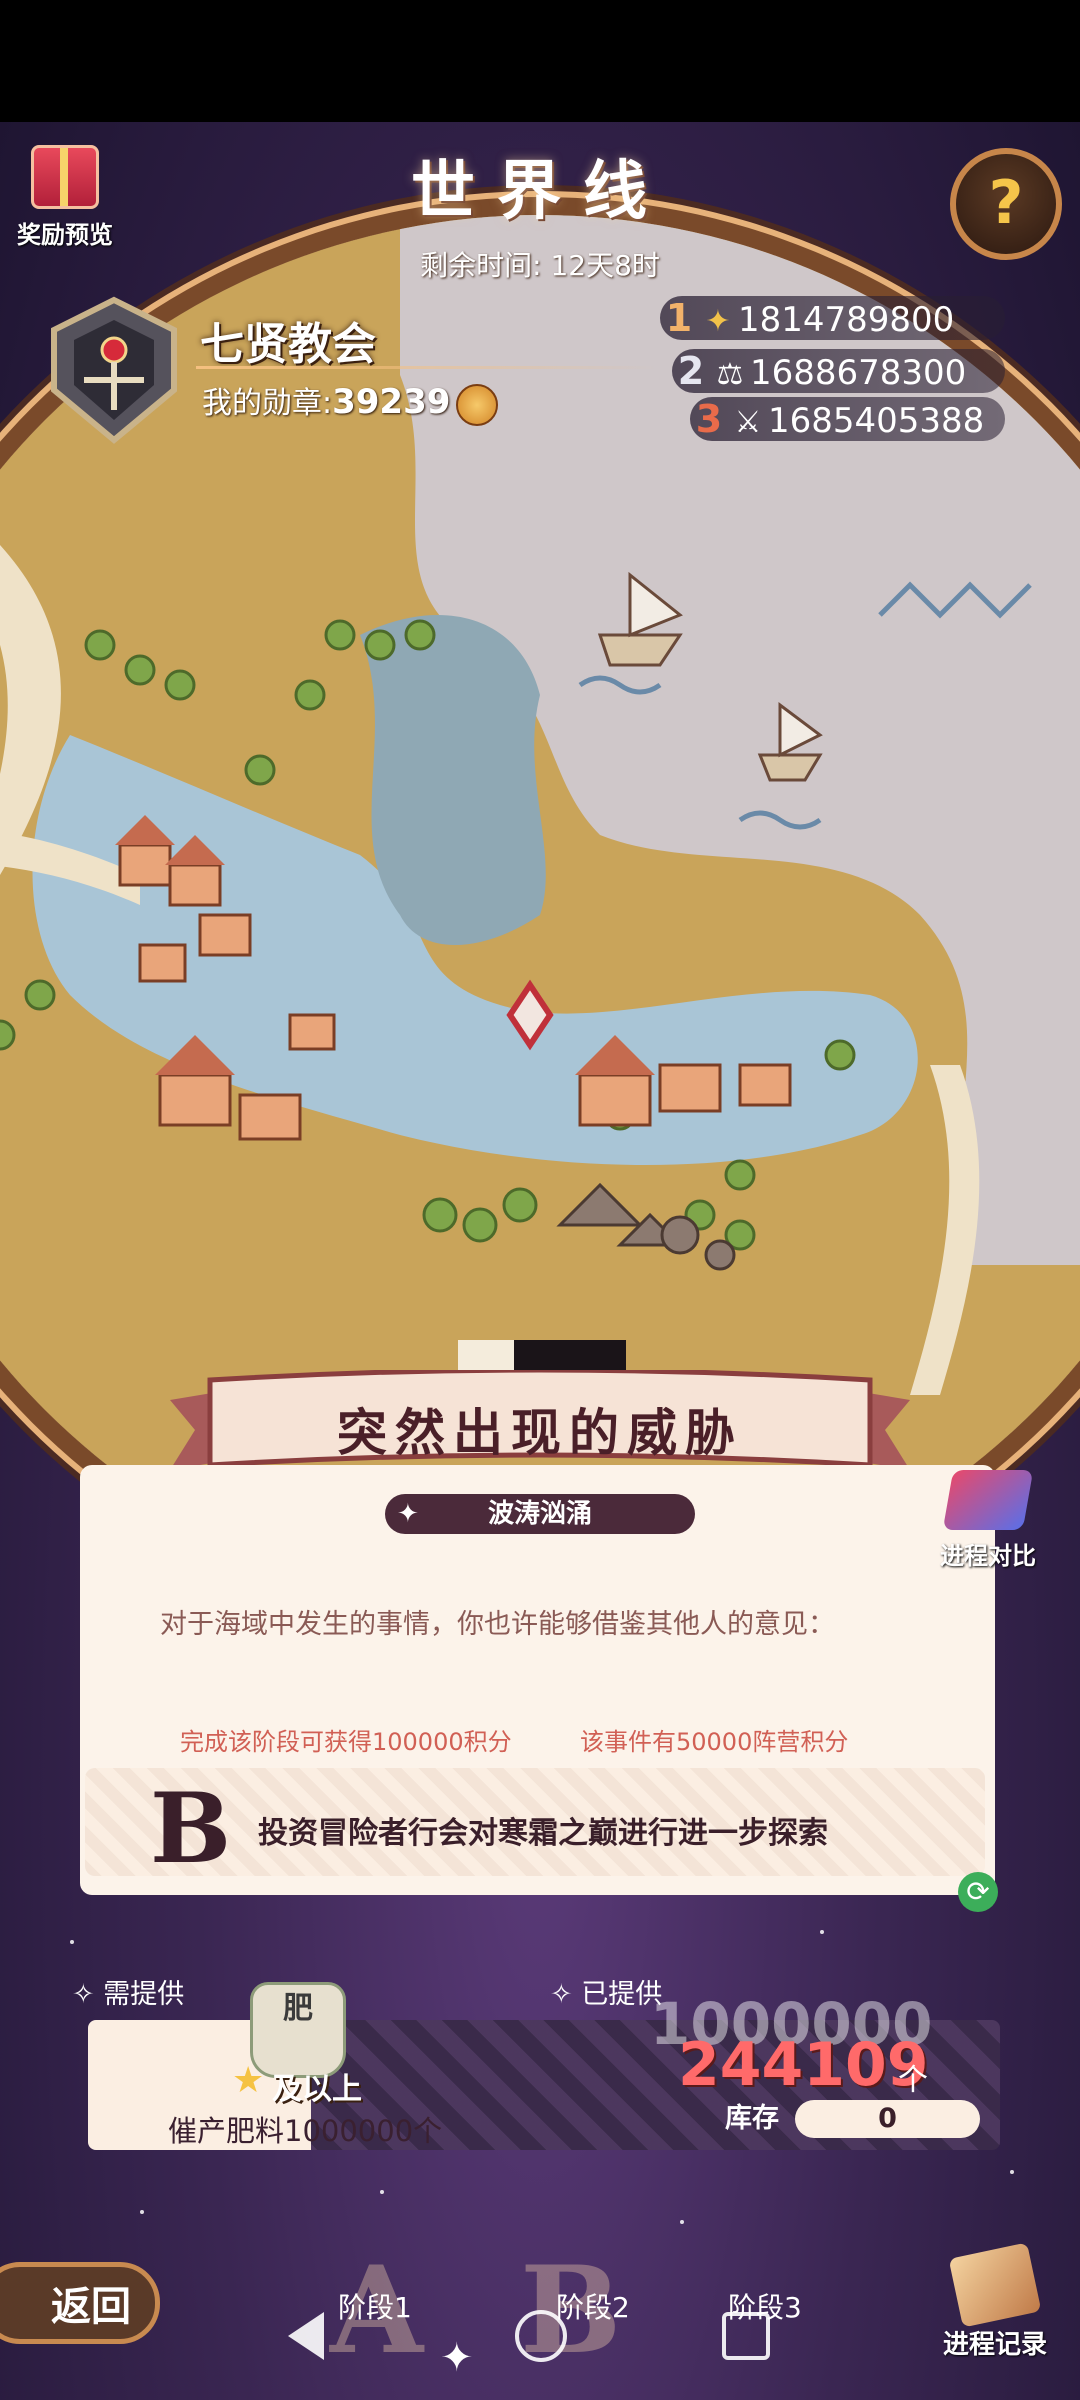 The width and height of the screenshot is (1080, 2400). I want to click on medal-icon, so click(477, 404).